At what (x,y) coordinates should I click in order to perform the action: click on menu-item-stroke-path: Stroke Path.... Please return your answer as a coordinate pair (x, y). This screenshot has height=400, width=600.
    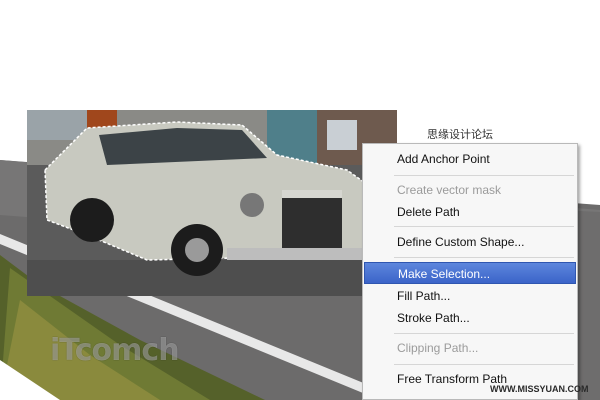
    Looking at the image, I should click on (470, 318).